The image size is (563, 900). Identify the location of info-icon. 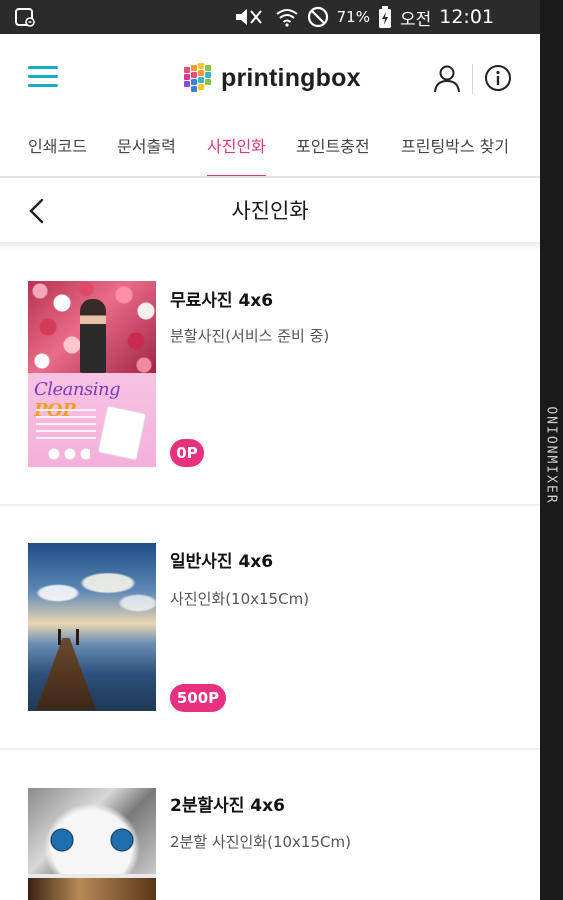
(498, 78).